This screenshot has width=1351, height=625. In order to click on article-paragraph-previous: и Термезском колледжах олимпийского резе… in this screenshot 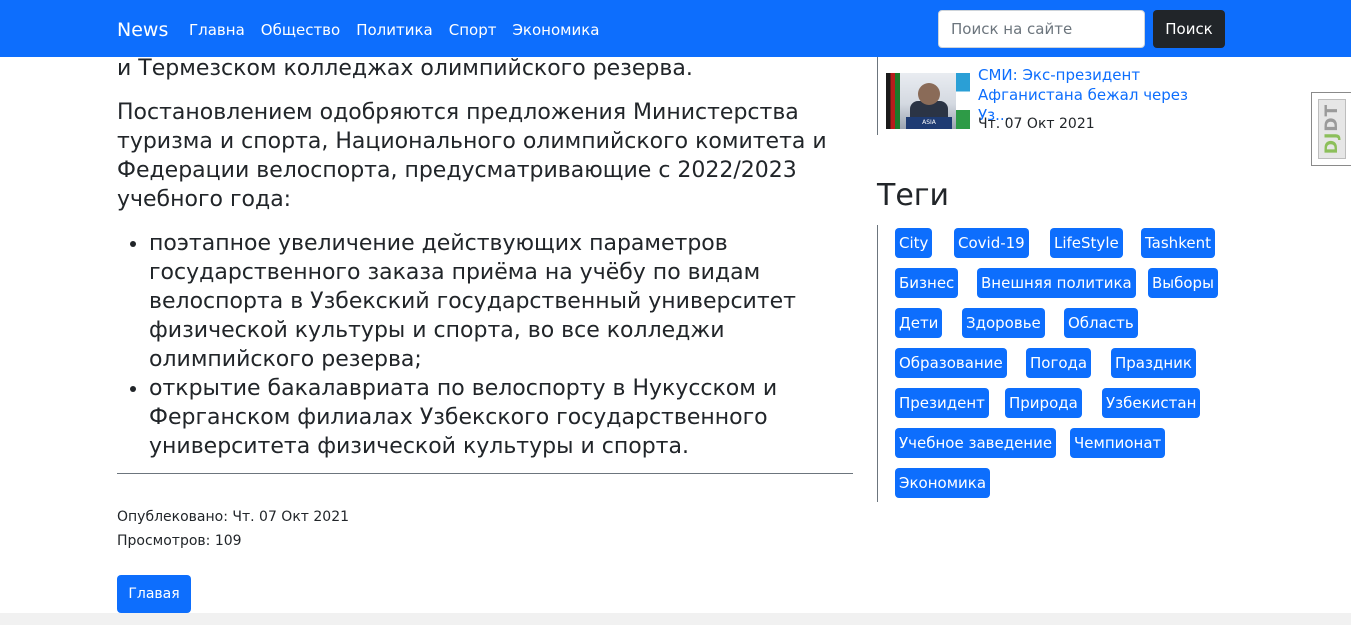, I will do `click(405, 68)`.